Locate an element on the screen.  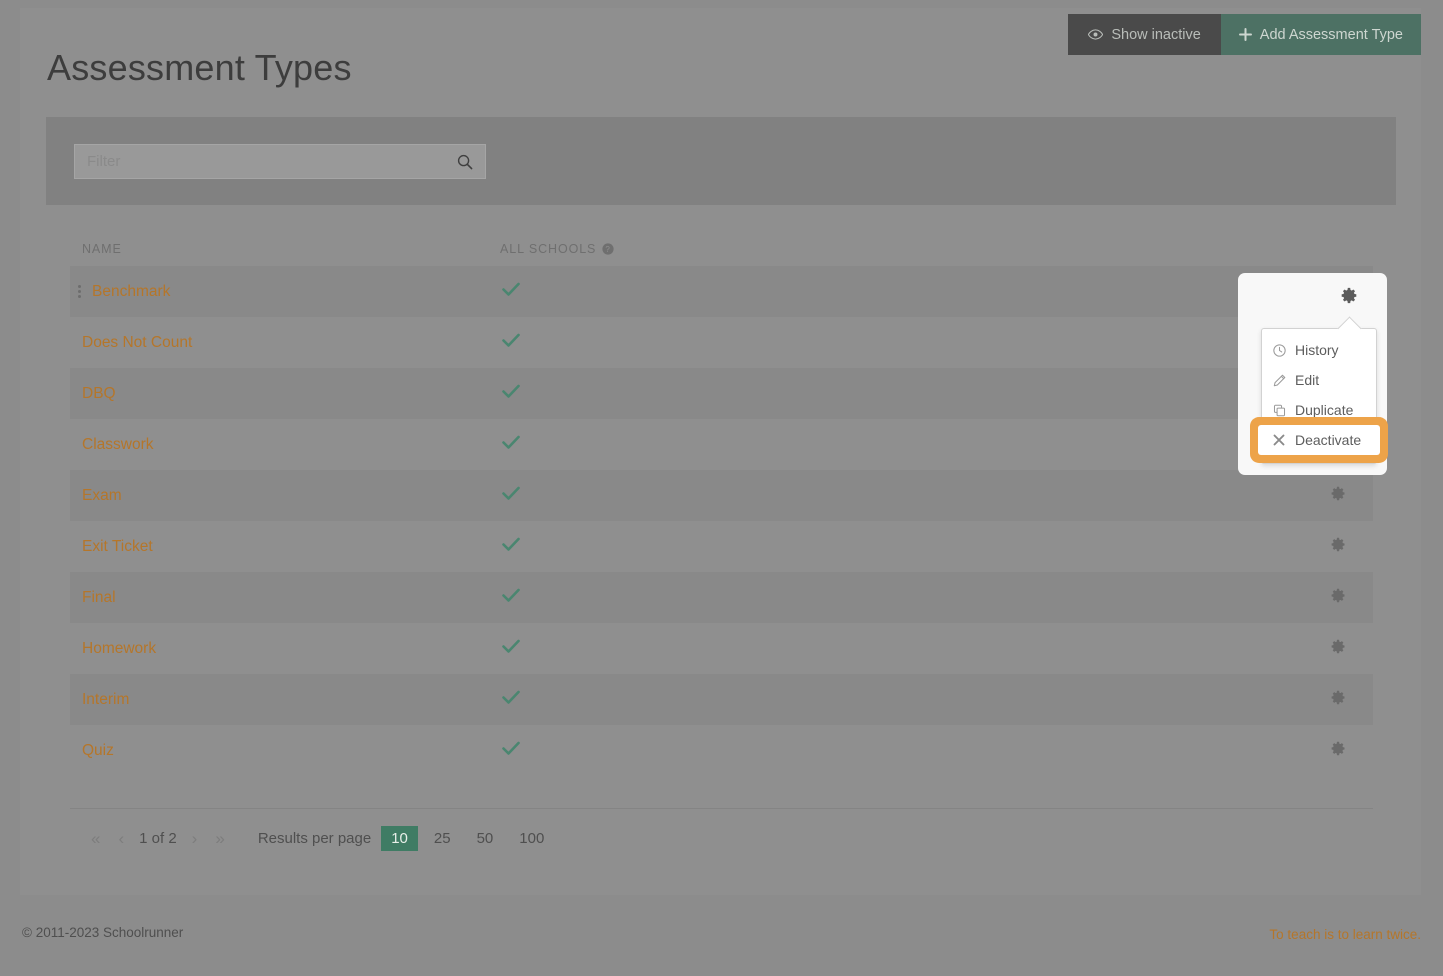
filter-input-wrapper is located at coordinates (280, 161).